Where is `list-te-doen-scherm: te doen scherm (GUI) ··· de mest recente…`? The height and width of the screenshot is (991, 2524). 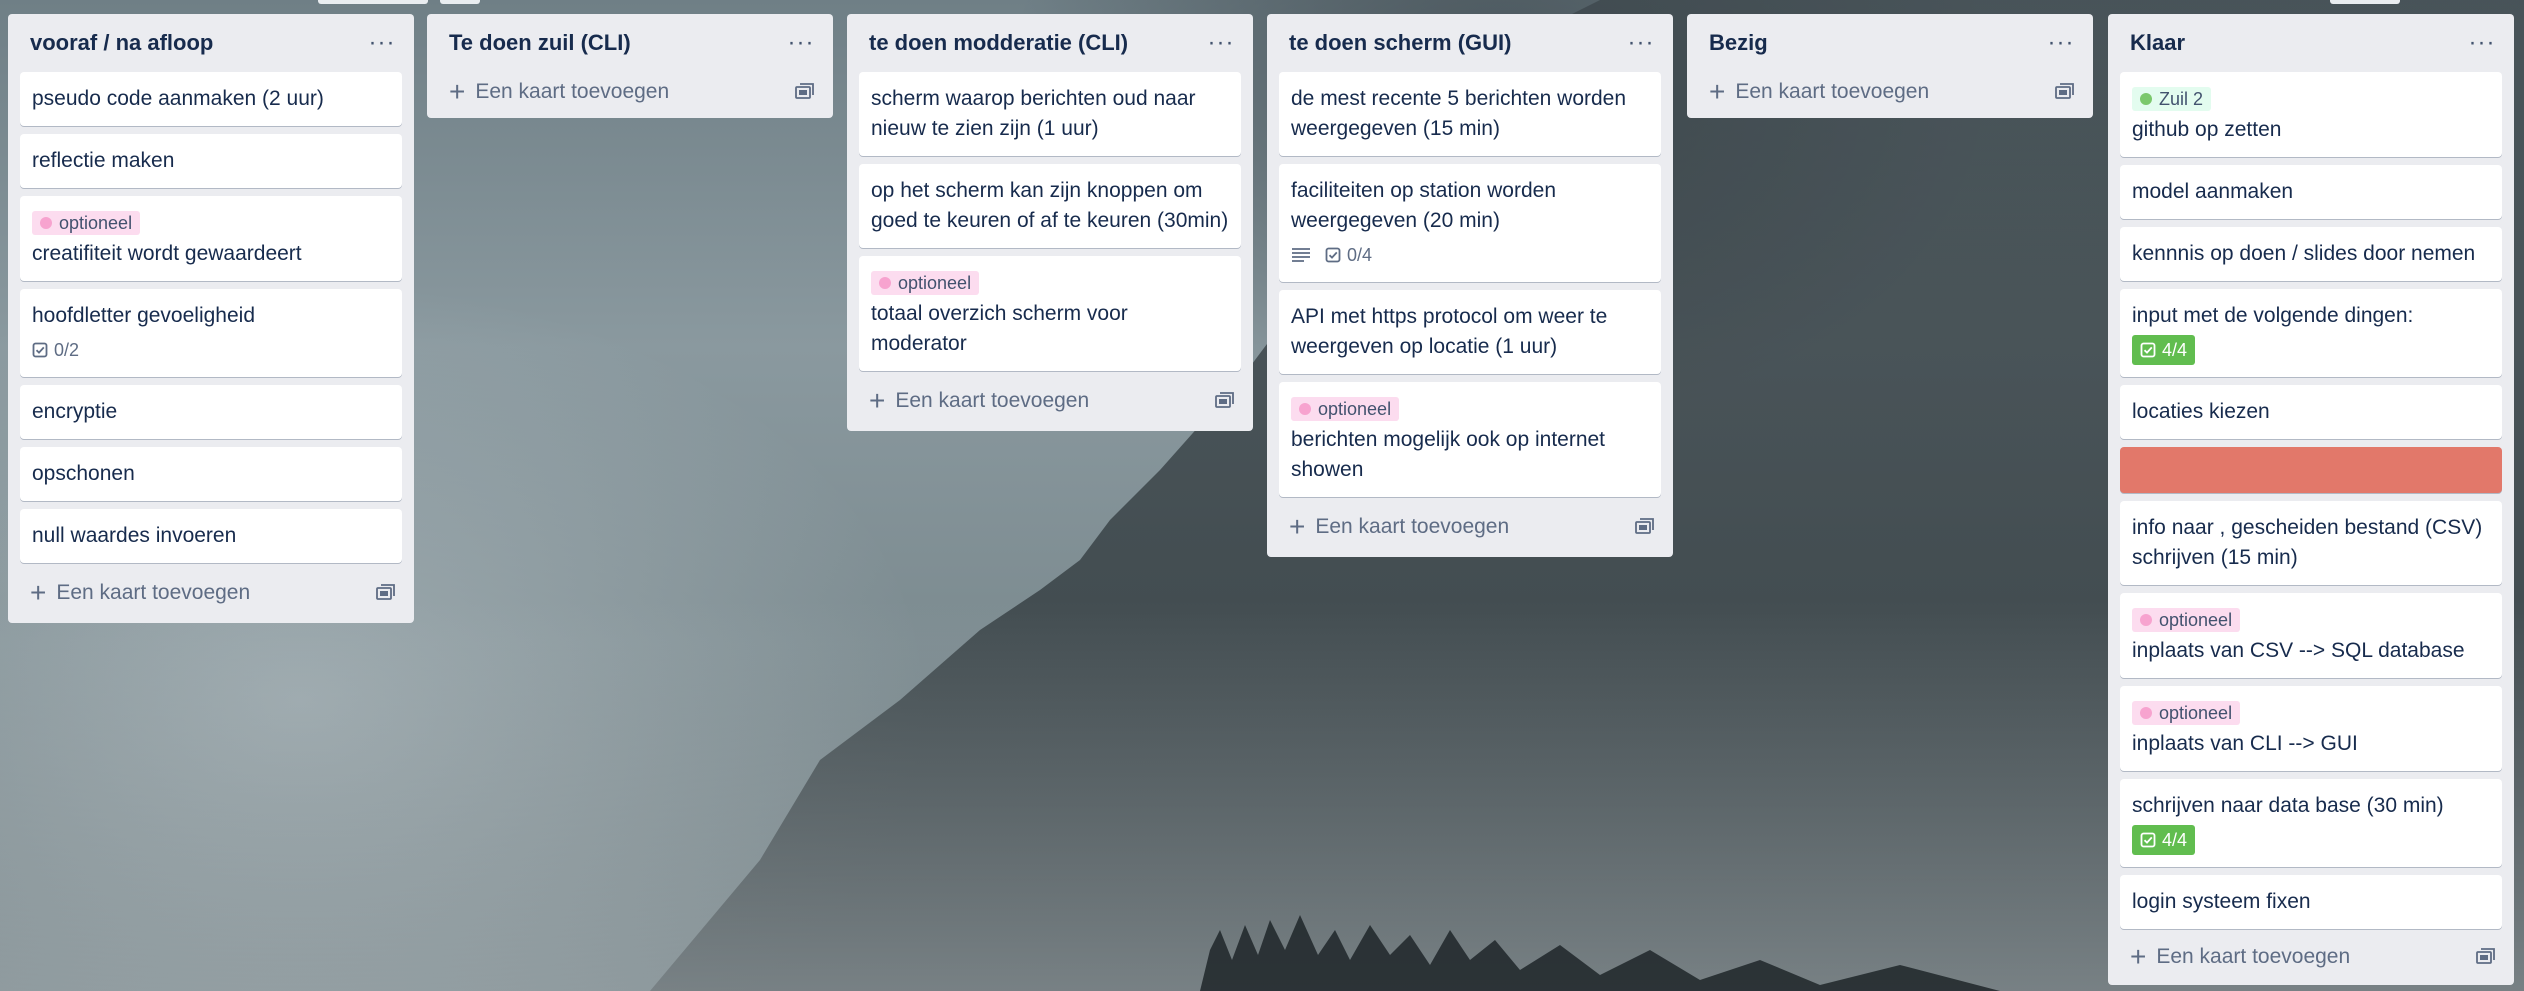
list-te-doen-scherm: te doen scherm (GUI) ··· de mest recente… is located at coordinates (1470, 285).